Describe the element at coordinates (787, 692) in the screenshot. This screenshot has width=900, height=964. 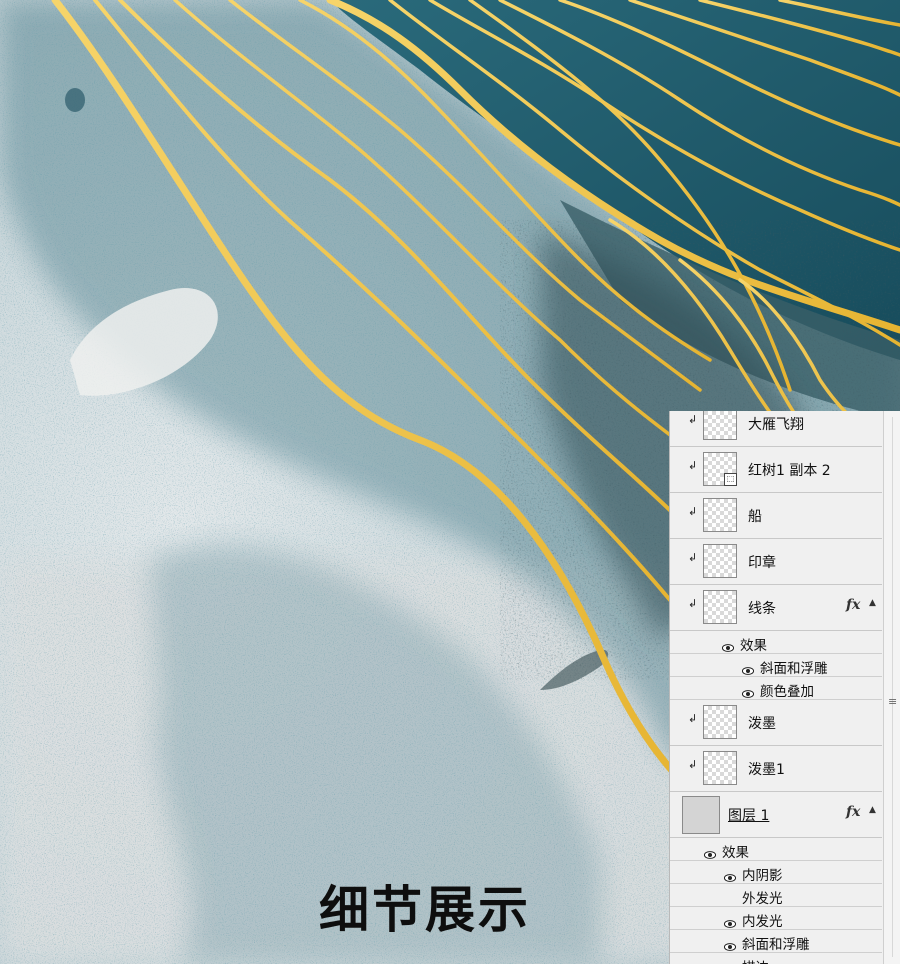
I see `effect-label: 颜色叠加` at that location.